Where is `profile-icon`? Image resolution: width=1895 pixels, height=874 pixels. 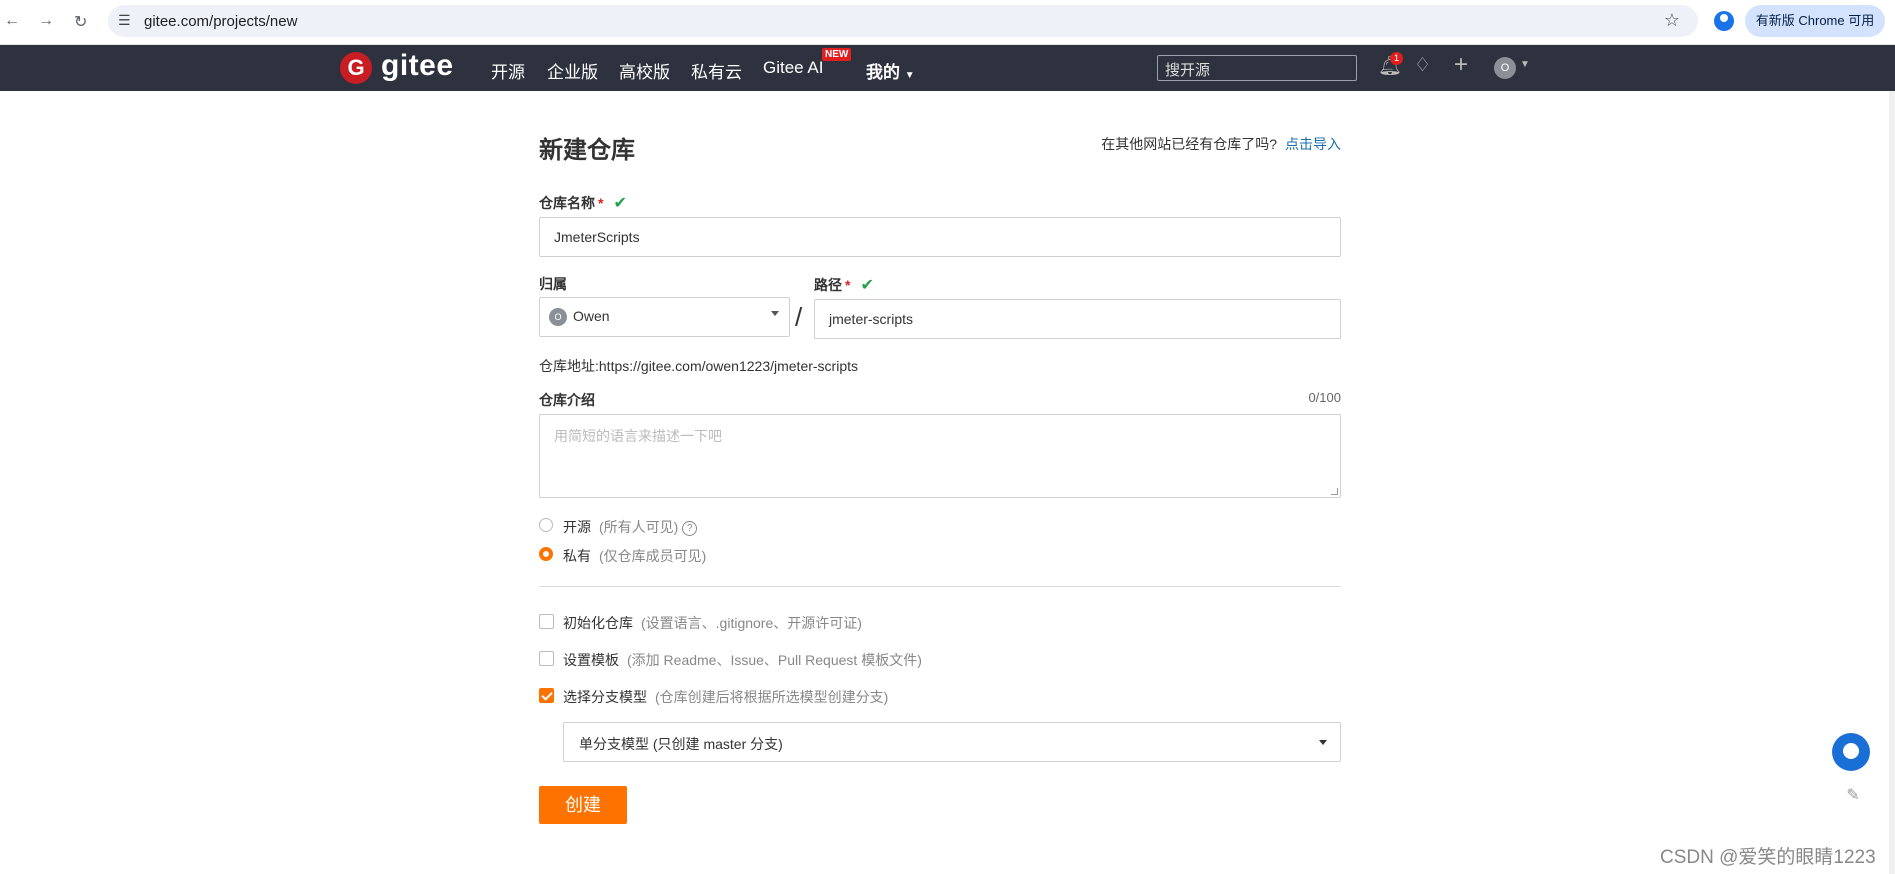 profile-icon is located at coordinates (1724, 21).